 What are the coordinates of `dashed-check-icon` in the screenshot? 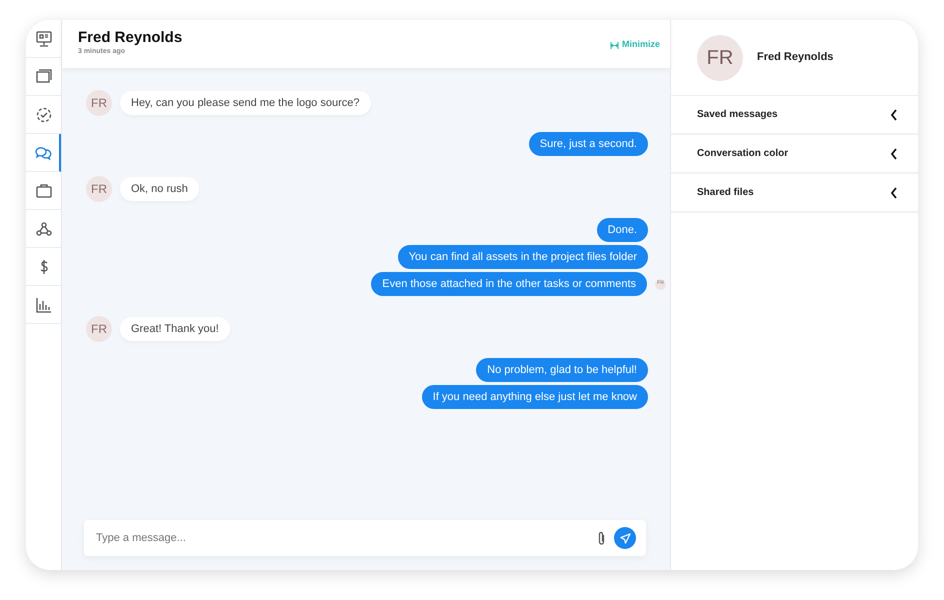 It's located at (43, 115).